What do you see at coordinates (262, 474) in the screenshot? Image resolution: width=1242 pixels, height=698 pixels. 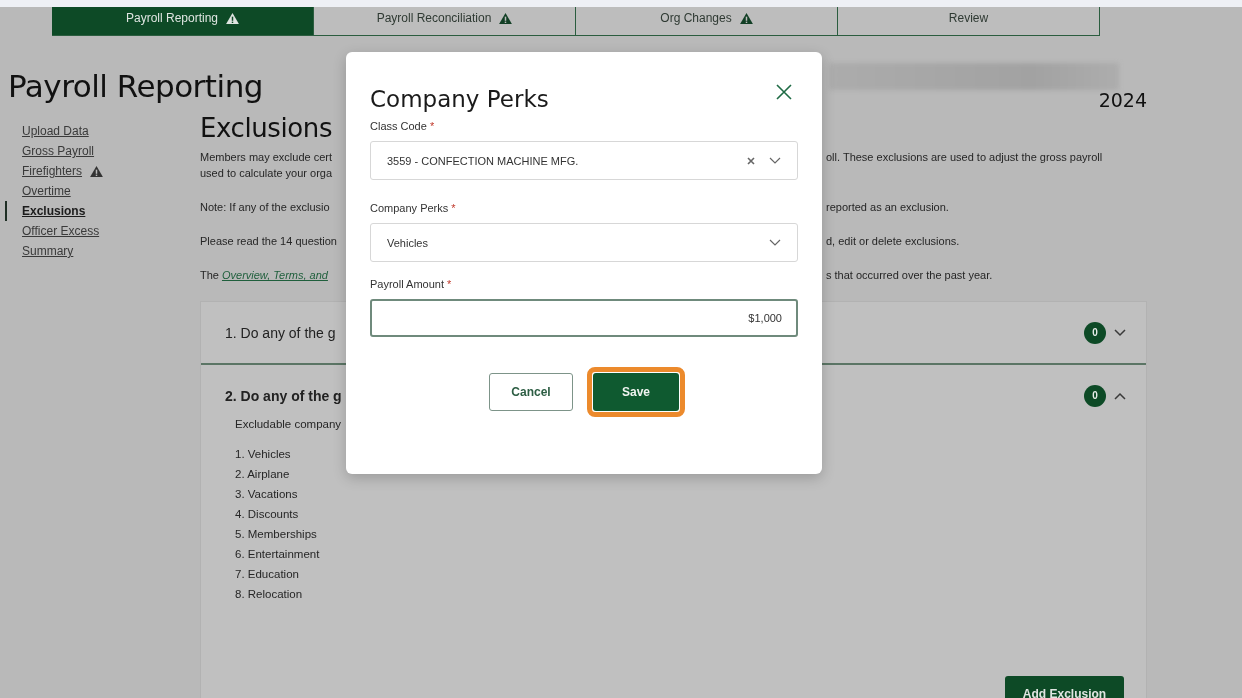 I see `list-item: 2. Airplane` at bounding box center [262, 474].